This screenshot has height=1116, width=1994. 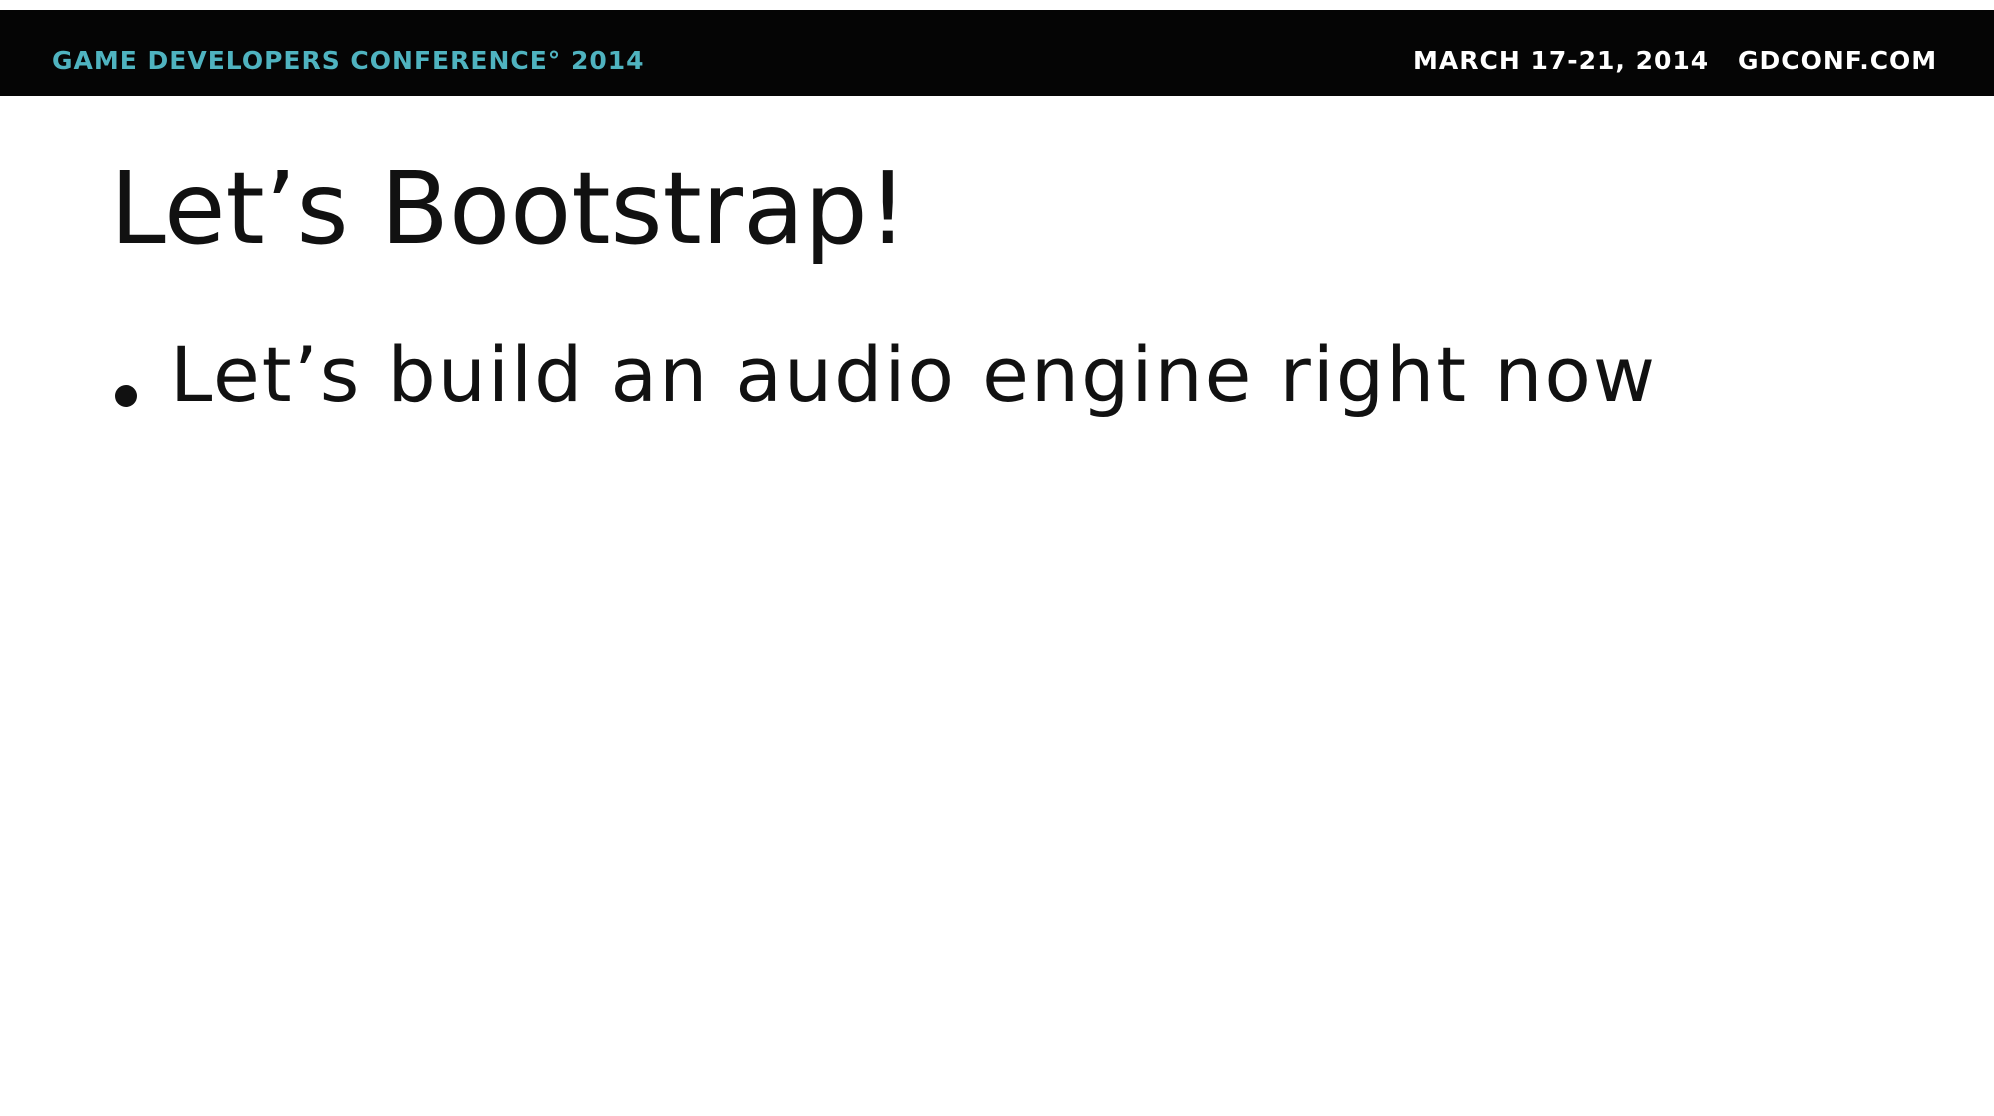 What do you see at coordinates (1838, 60) in the screenshot?
I see `conference-url: GDCONF.COM` at bounding box center [1838, 60].